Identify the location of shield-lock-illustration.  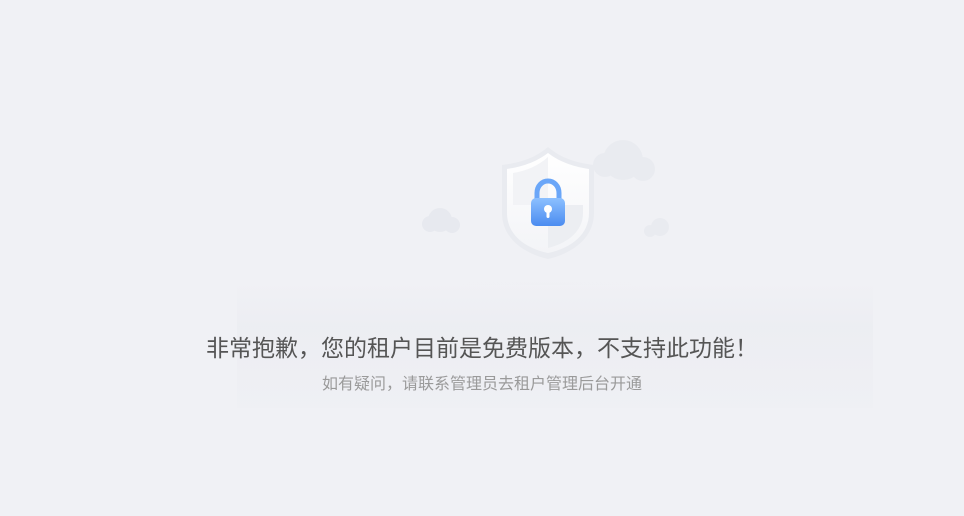
(550, 210).